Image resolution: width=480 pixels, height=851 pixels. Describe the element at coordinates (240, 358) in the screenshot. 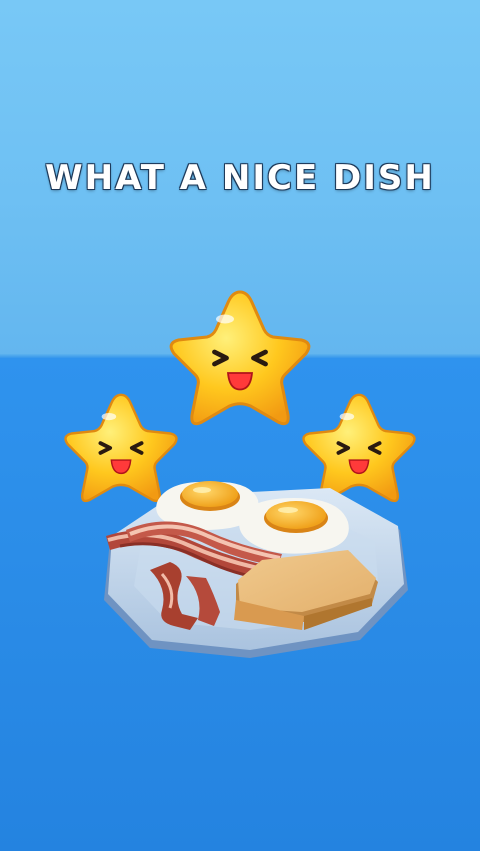

I see `rating-star-center-icon` at that location.